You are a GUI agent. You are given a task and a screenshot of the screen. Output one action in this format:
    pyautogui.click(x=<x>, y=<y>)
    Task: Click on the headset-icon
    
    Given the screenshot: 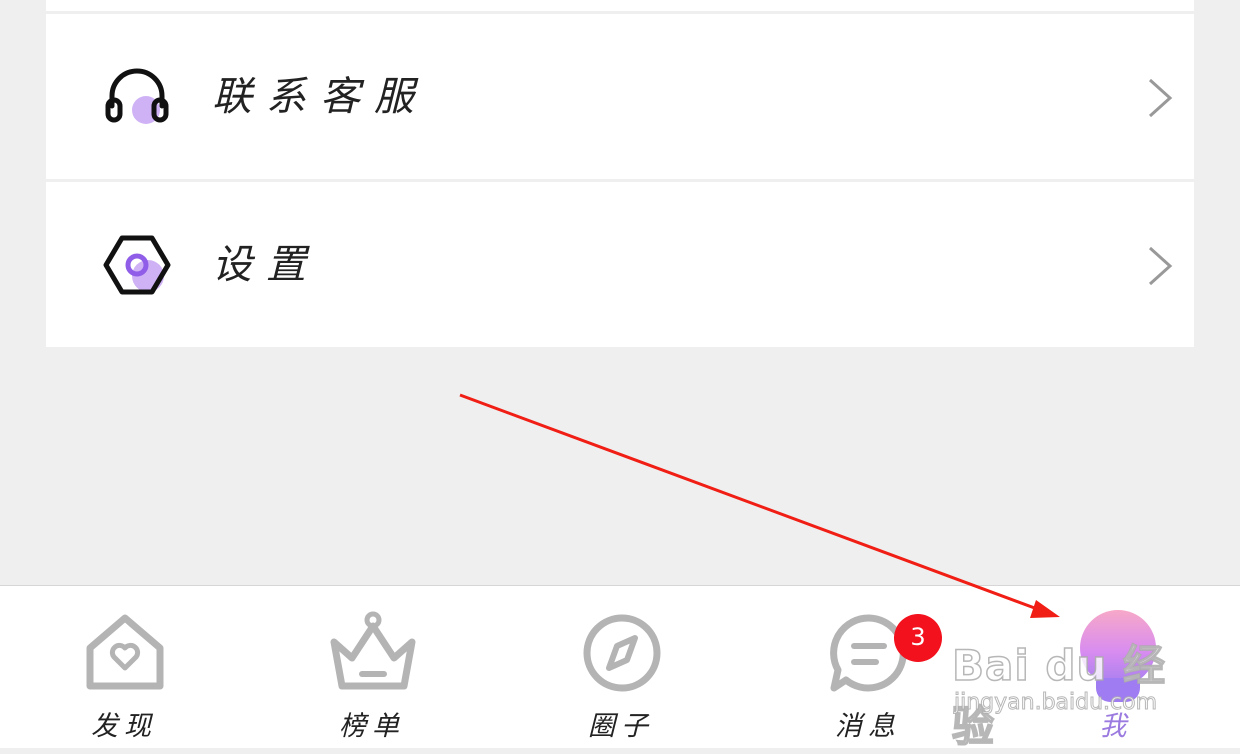 What is the action you would take?
    pyautogui.click(x=137, y=96)
    